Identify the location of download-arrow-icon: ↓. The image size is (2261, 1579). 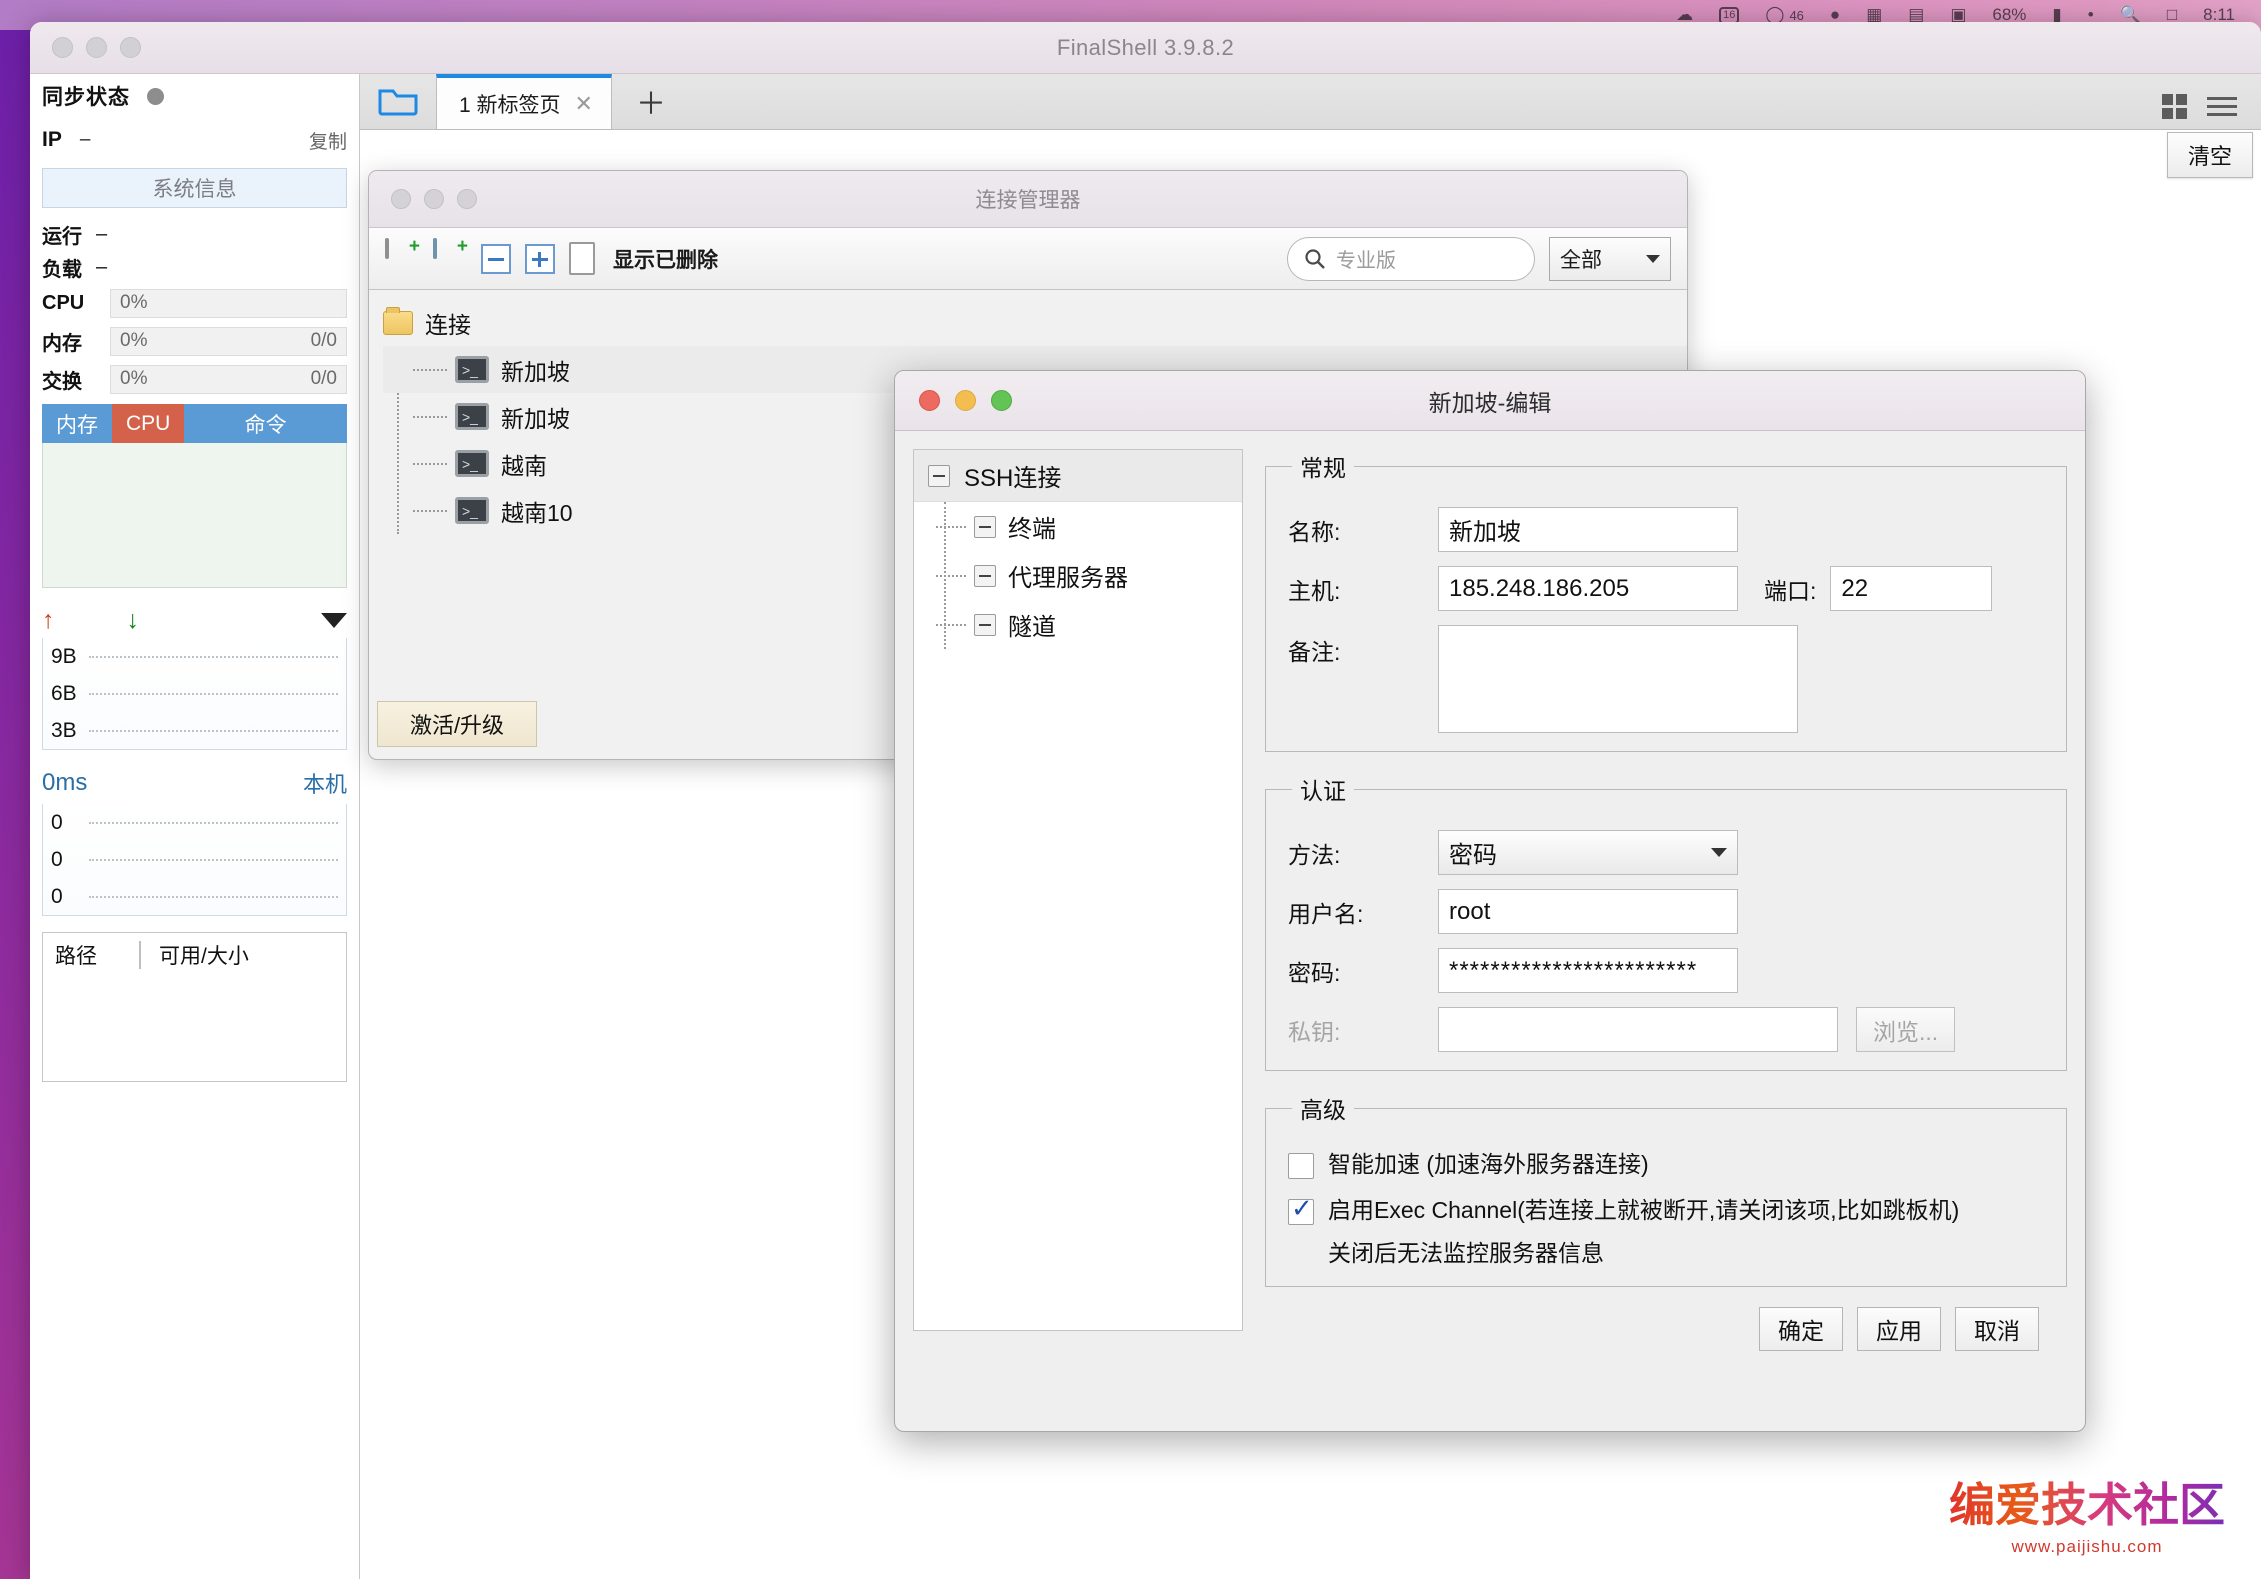
(133, 619).